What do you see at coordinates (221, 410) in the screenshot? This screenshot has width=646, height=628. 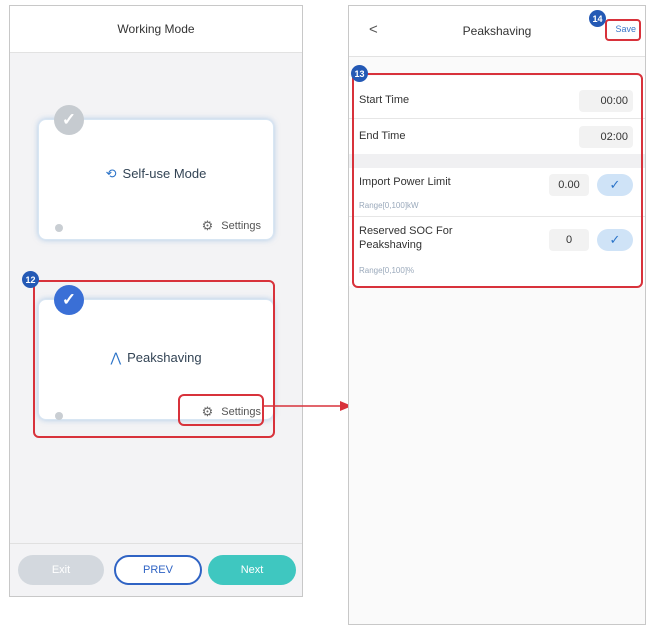 I see `highlight-settings-button` at bounding box center [221, 410].